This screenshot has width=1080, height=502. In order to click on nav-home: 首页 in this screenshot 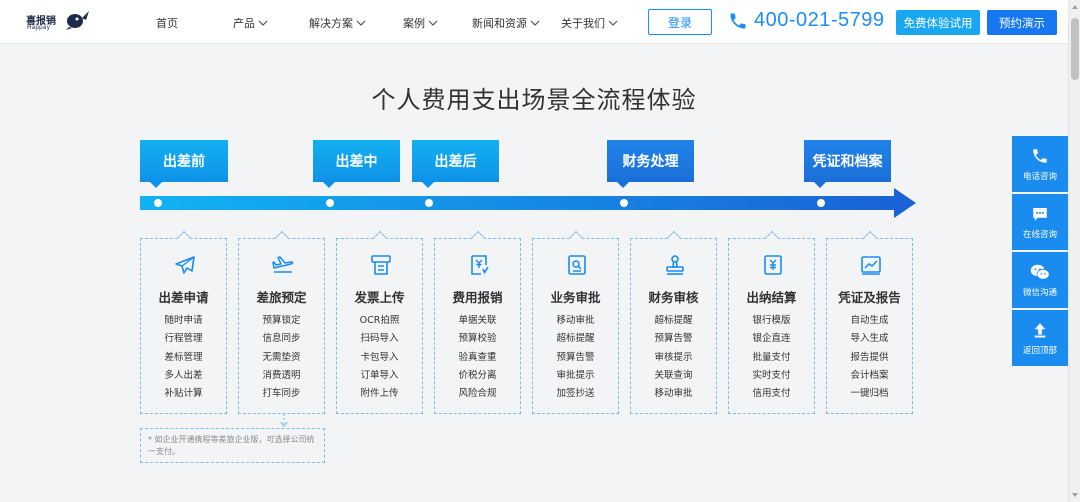, I will do `click(167, 23)`.